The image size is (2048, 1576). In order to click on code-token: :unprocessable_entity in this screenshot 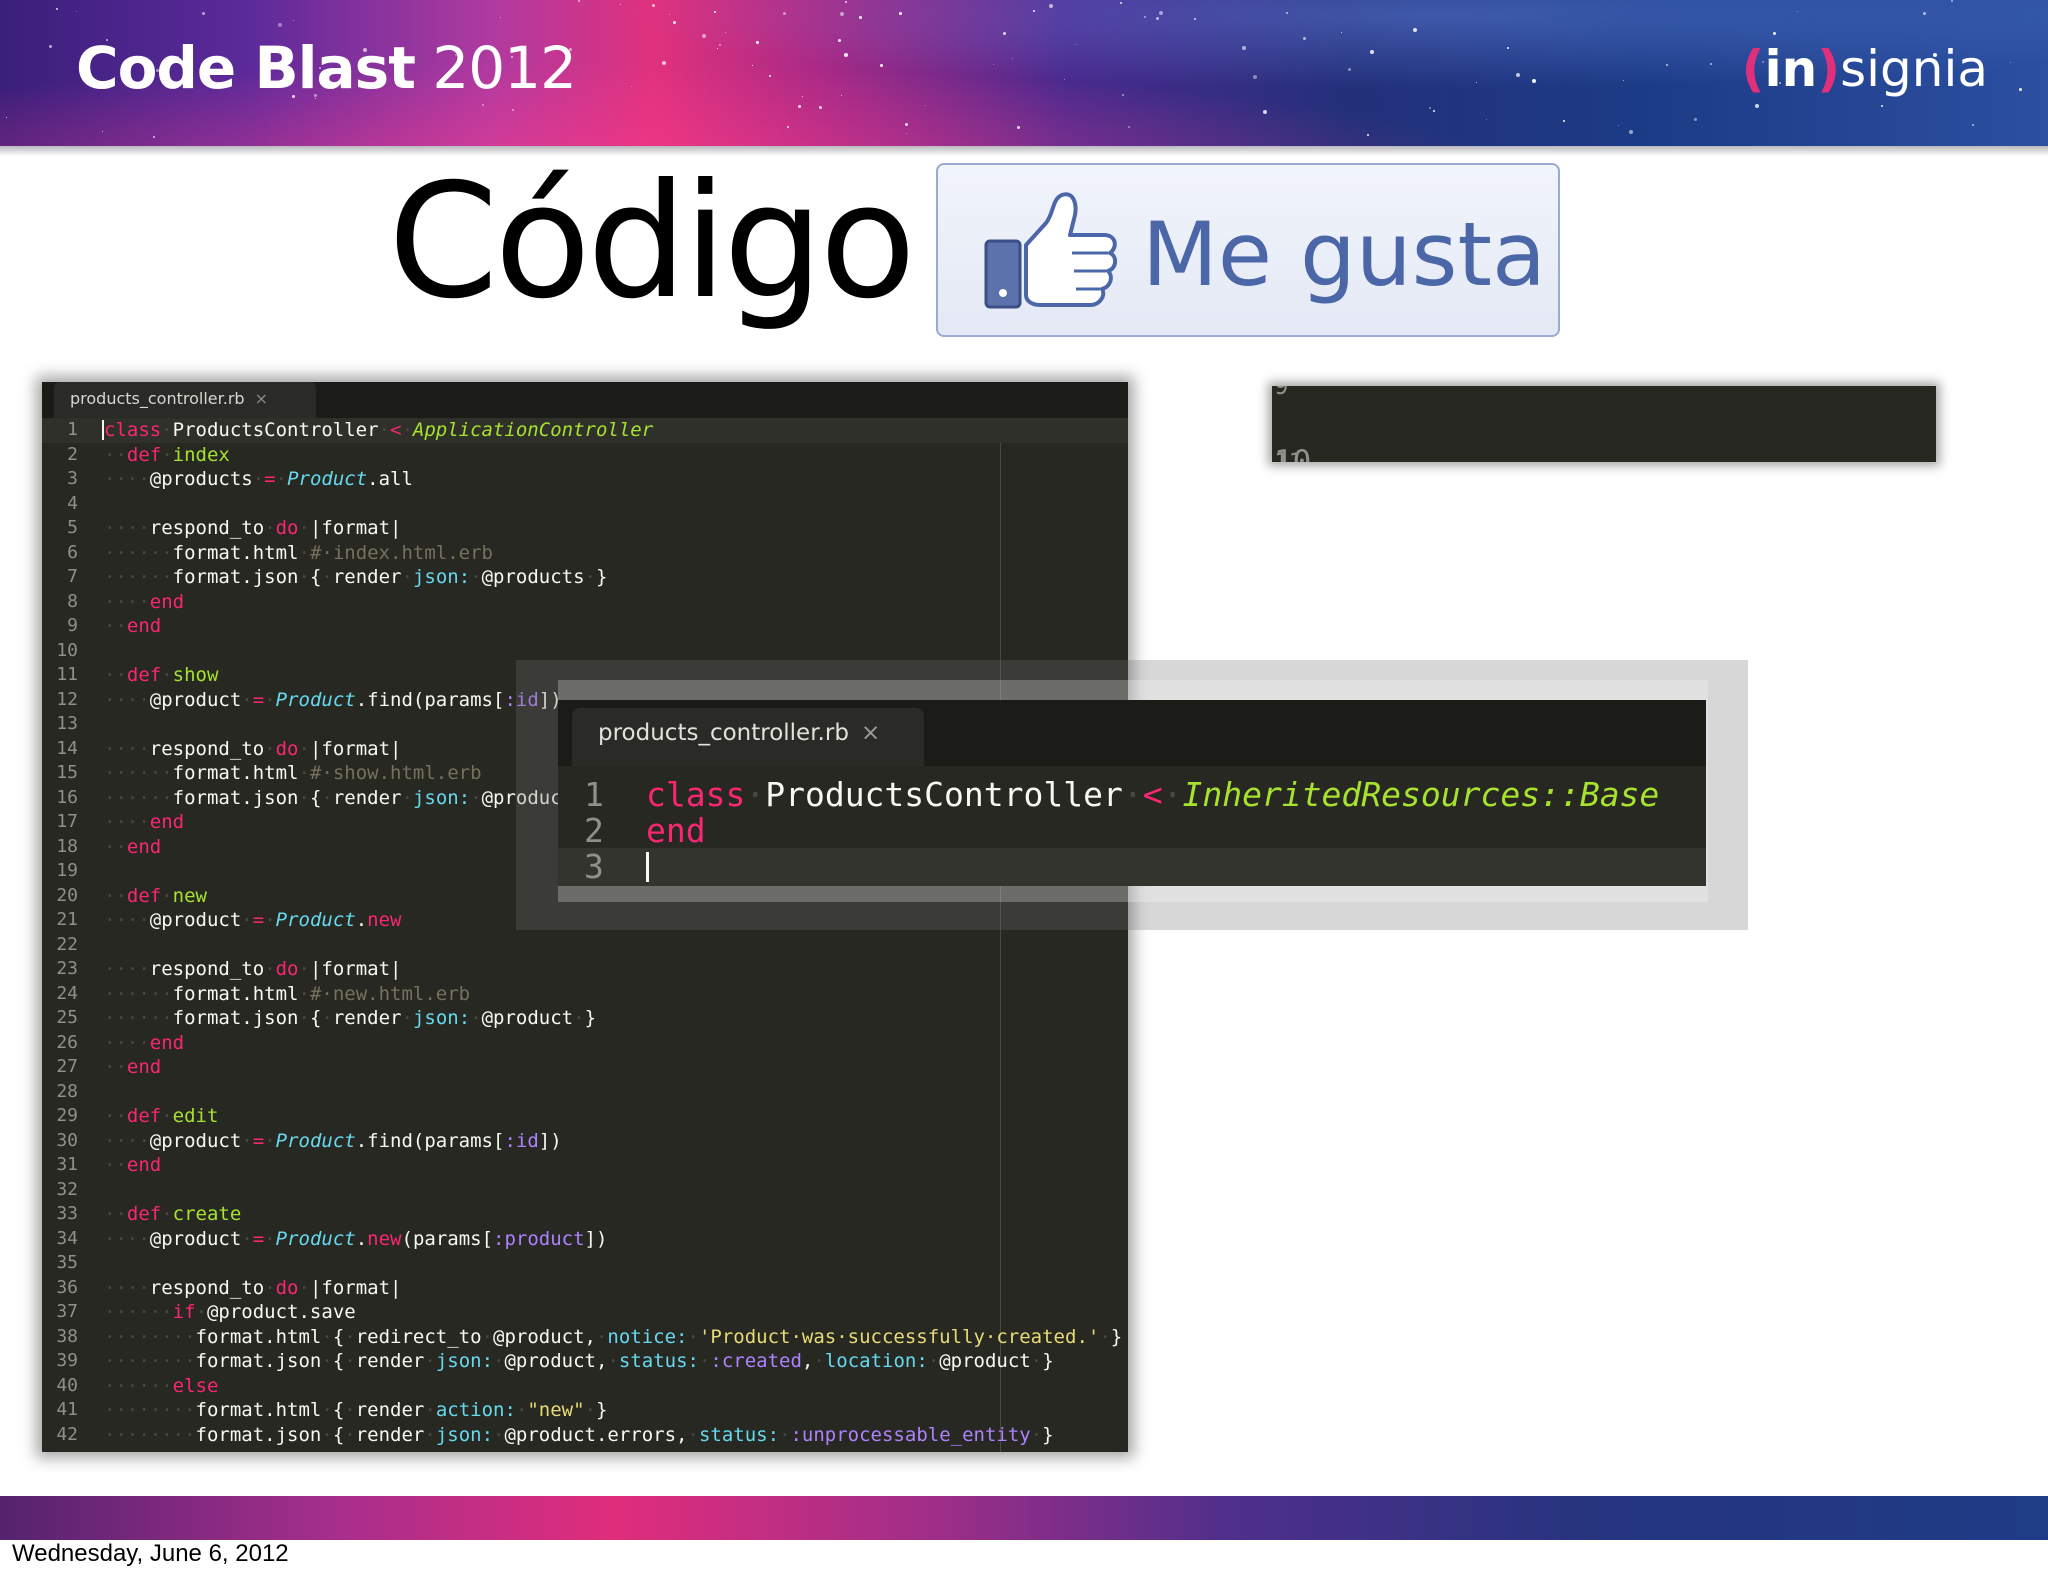, I will do `click(910, 1434)`.